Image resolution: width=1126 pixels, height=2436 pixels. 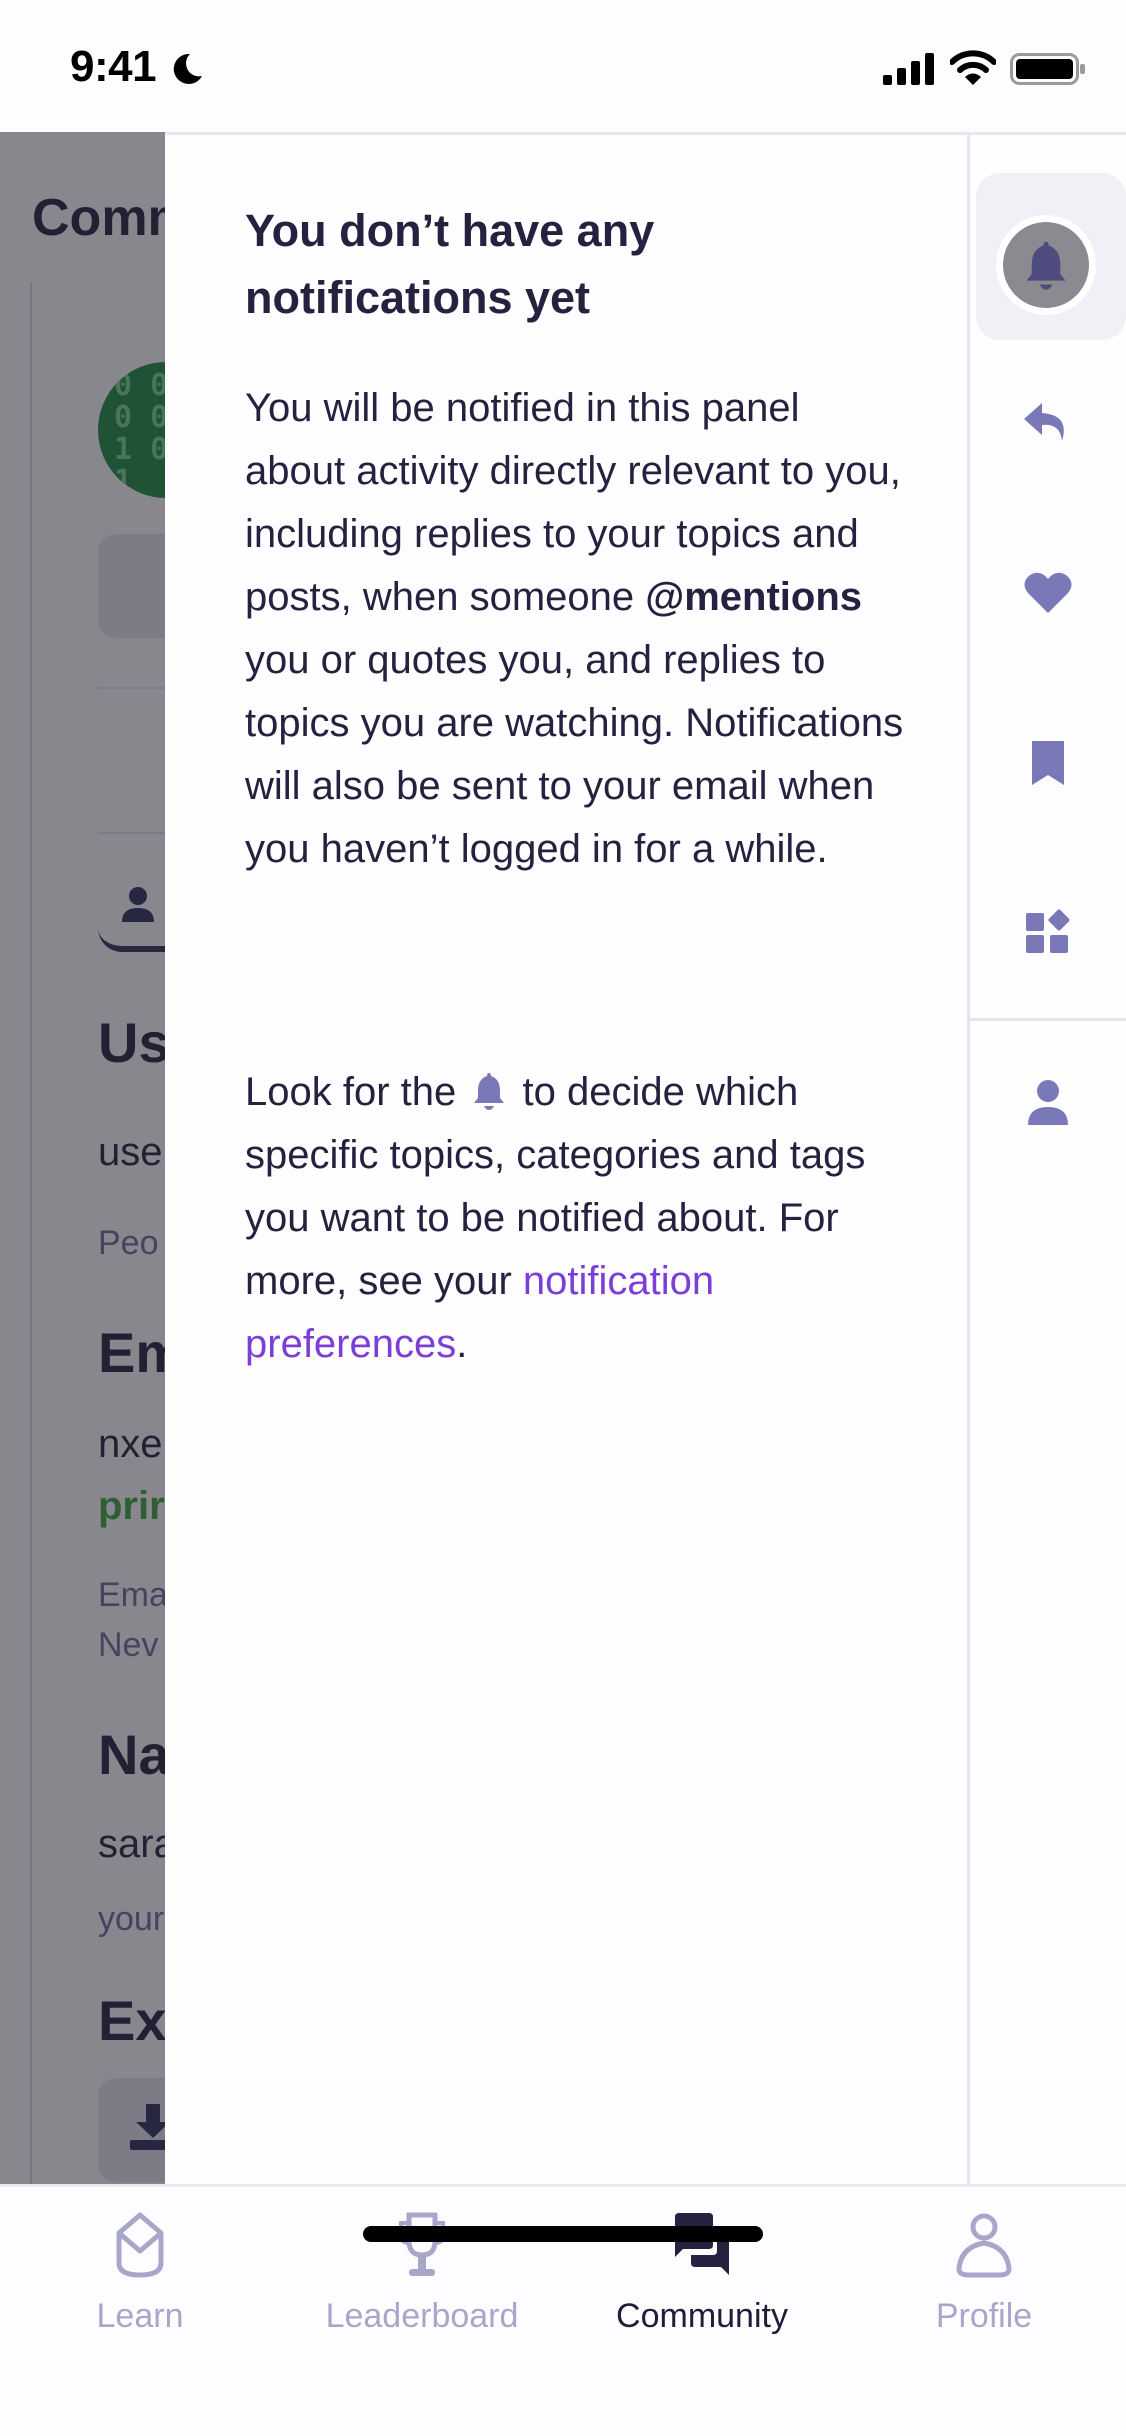 What do you see at coordinates (450, 264) in the screenshot?
I see `empty-state-title: You don’t have any notifications yet` at bounding box center [450, 264].